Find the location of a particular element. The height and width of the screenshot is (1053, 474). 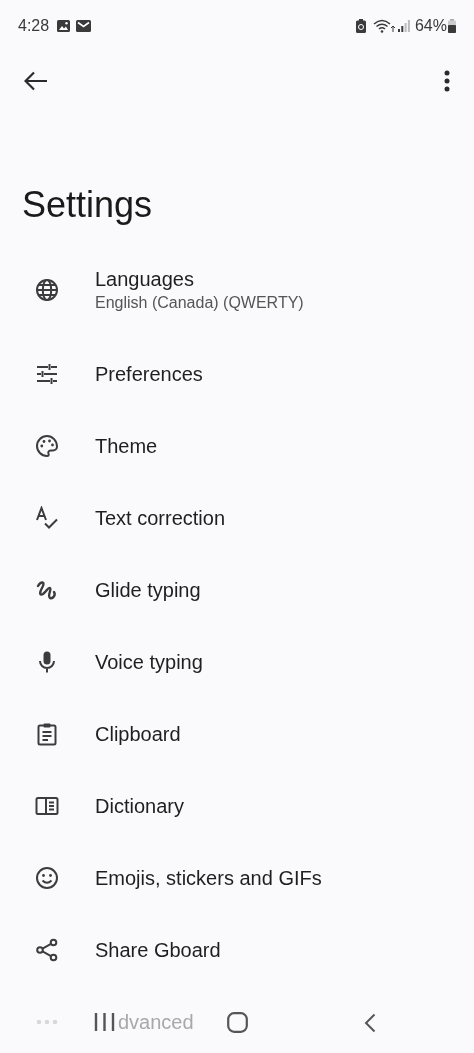

settings-item: Glide typing is located at coordinates (237, 590).